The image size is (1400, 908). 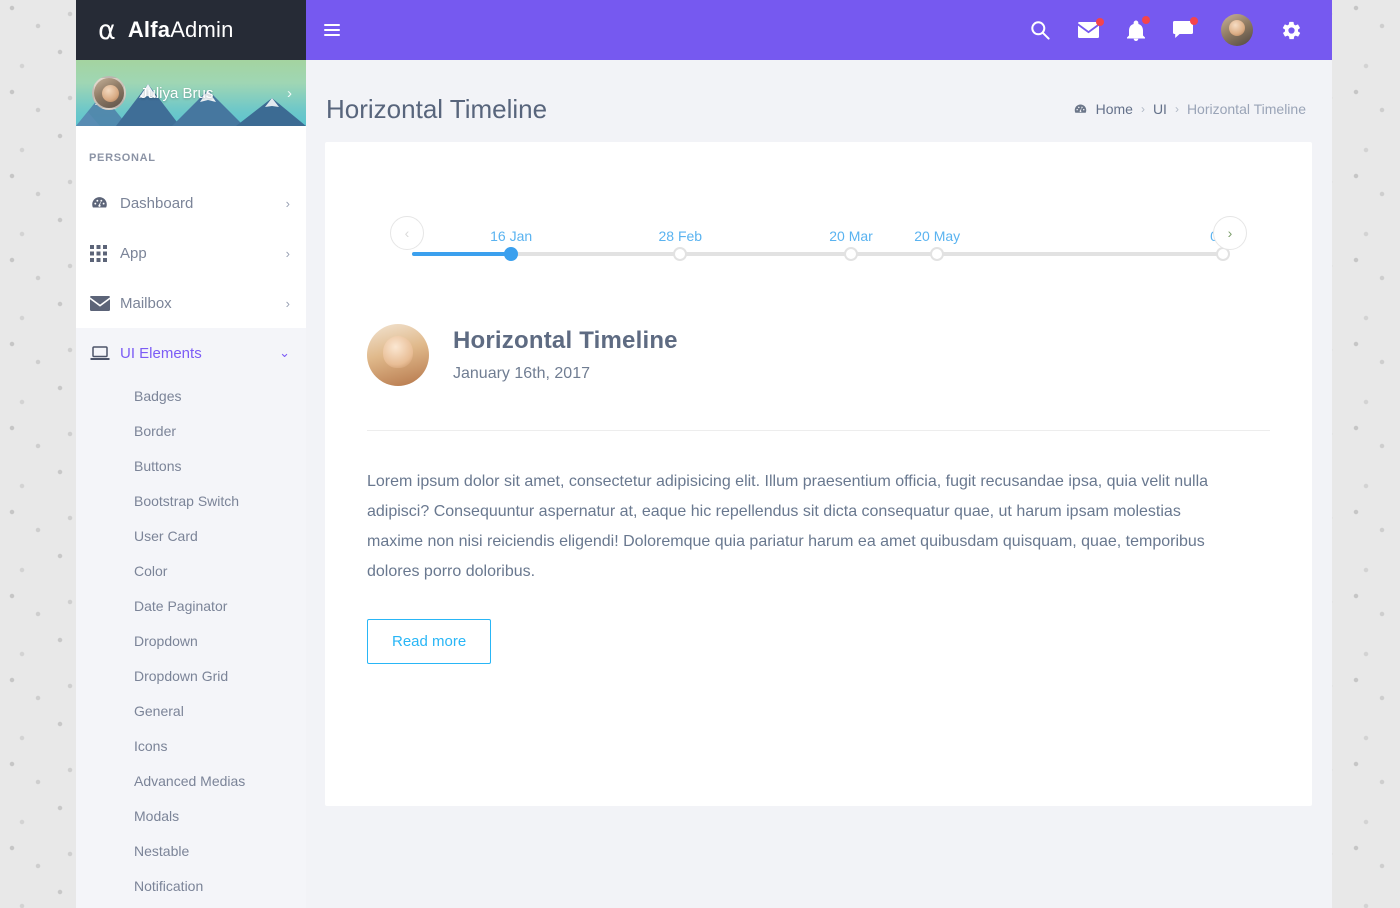 I want to click on timeline-event-header: Horizontal Timeline January 16th, 2017, so click(x=818, y=355).